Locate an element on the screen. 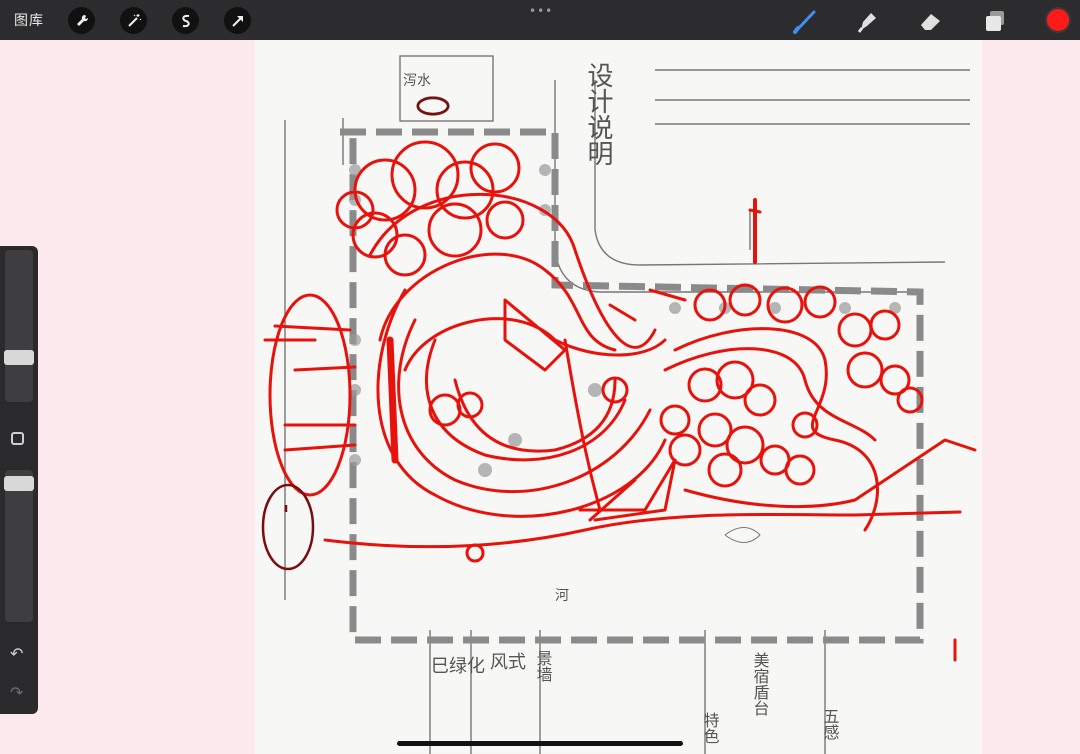 This screenshot has height=754, width=1080. wrench-icon is located at coordinates (81, 20).